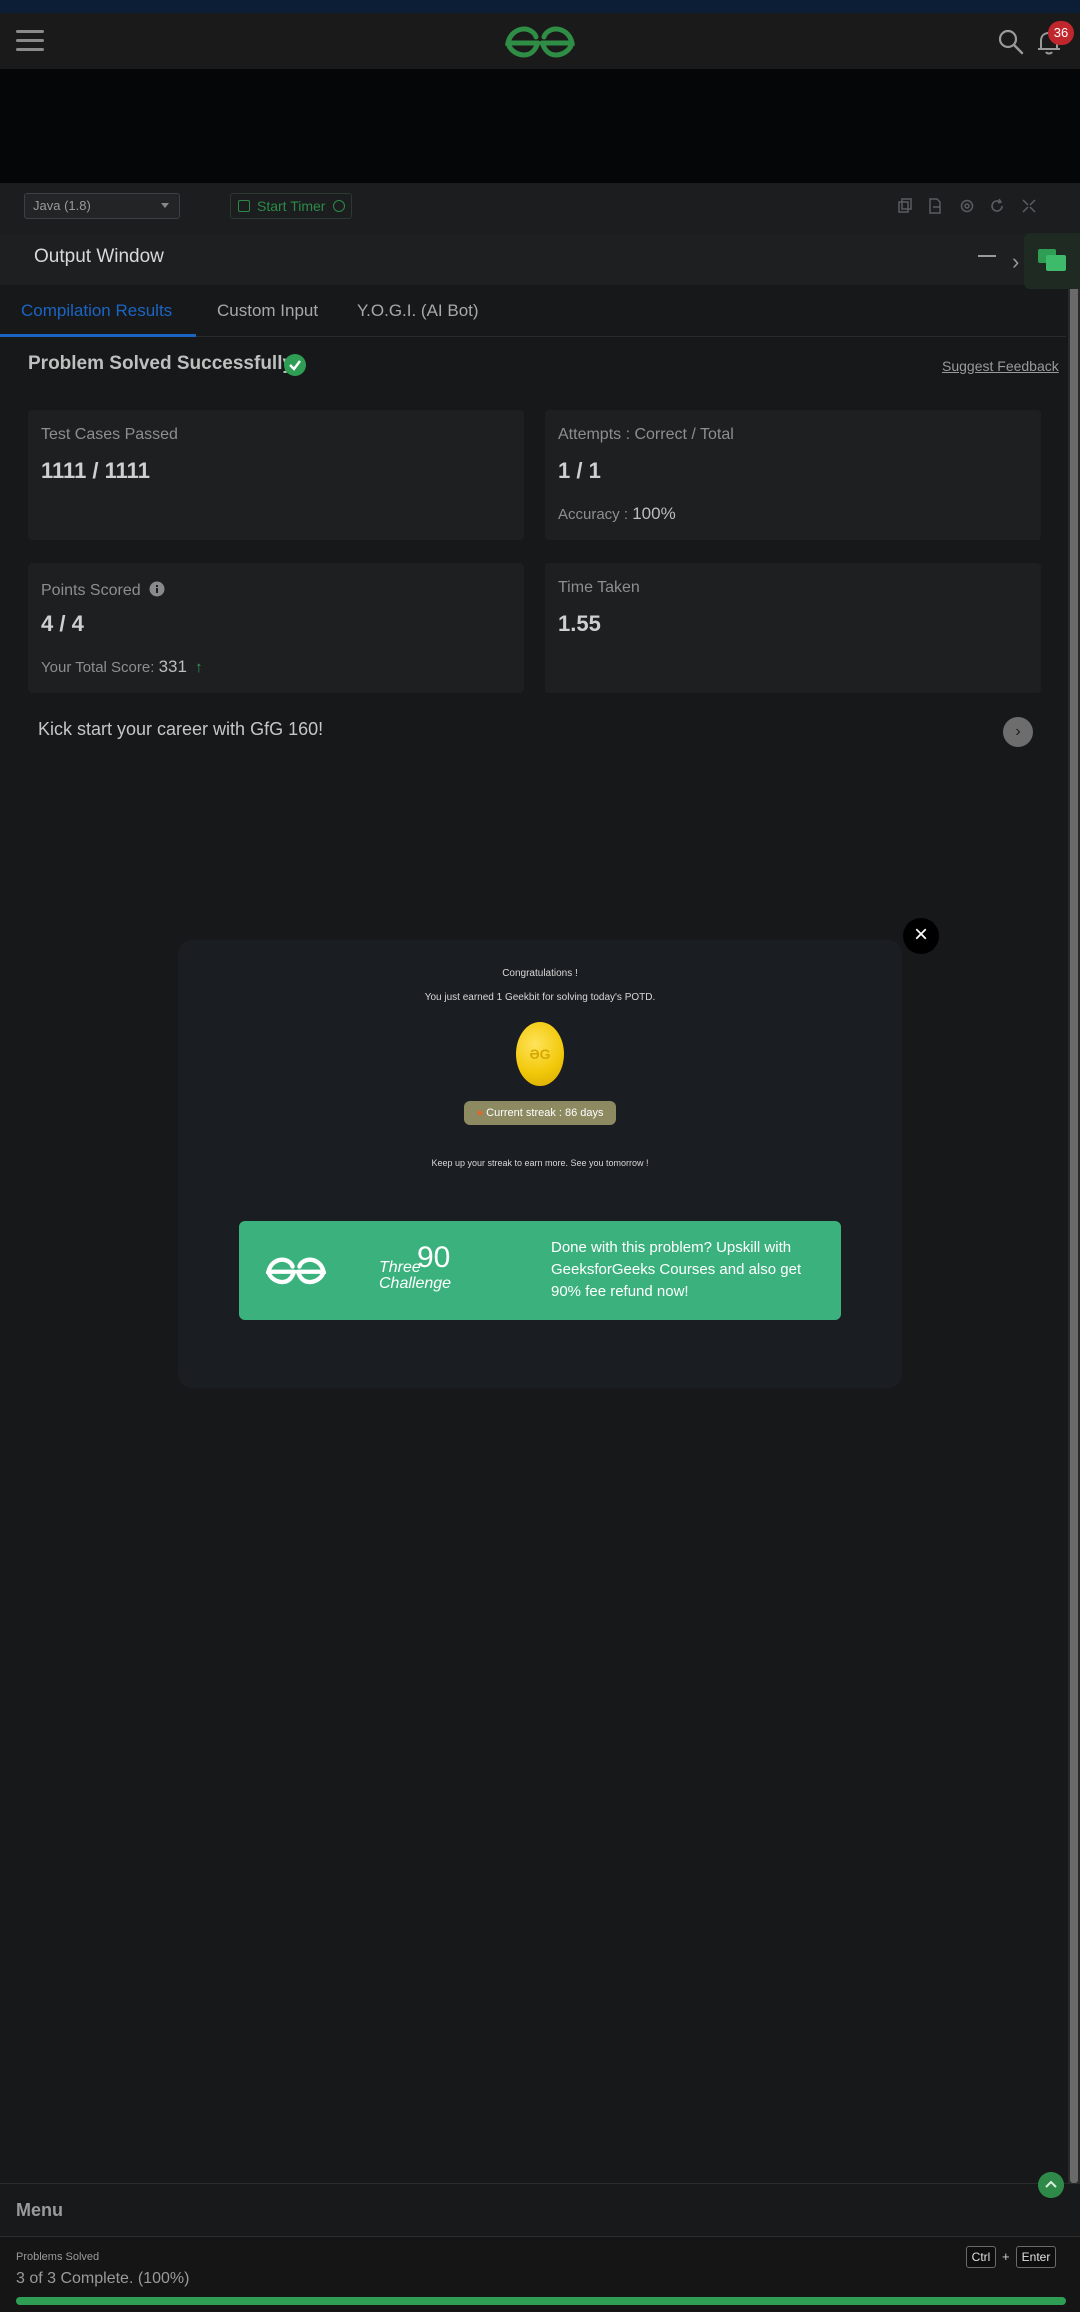 The image size is (1080, 2312). Describe the element at coordinates (1011, 42) in the screenshot. I see `search-icon` at that location.